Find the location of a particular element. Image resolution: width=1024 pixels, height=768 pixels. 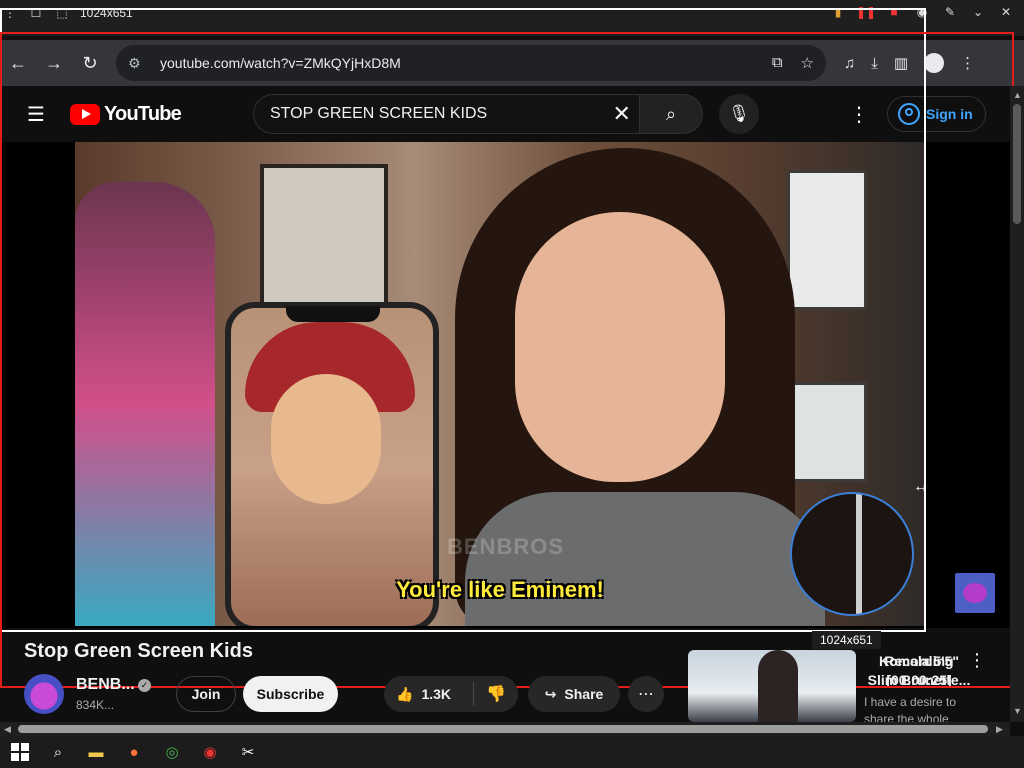

video-title: Stop Green Screen Kids is located at coordinates (138, 651).